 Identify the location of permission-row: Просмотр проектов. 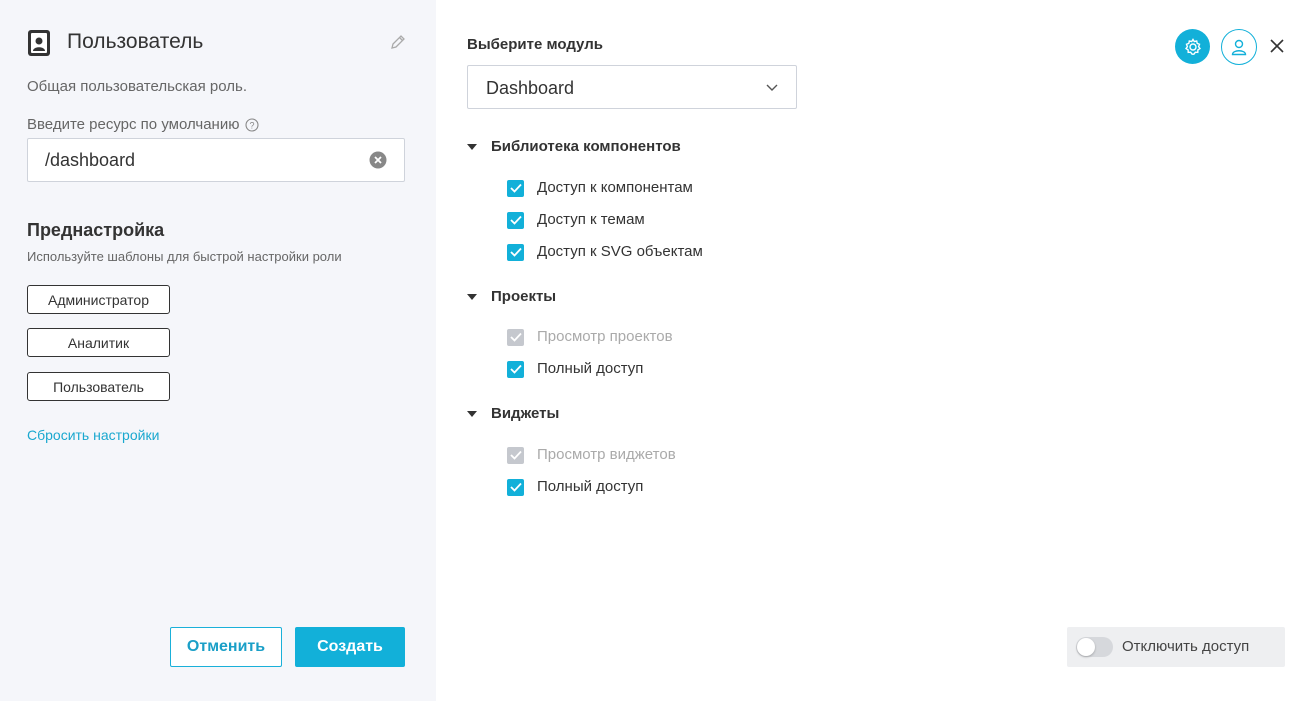
(590, 337).